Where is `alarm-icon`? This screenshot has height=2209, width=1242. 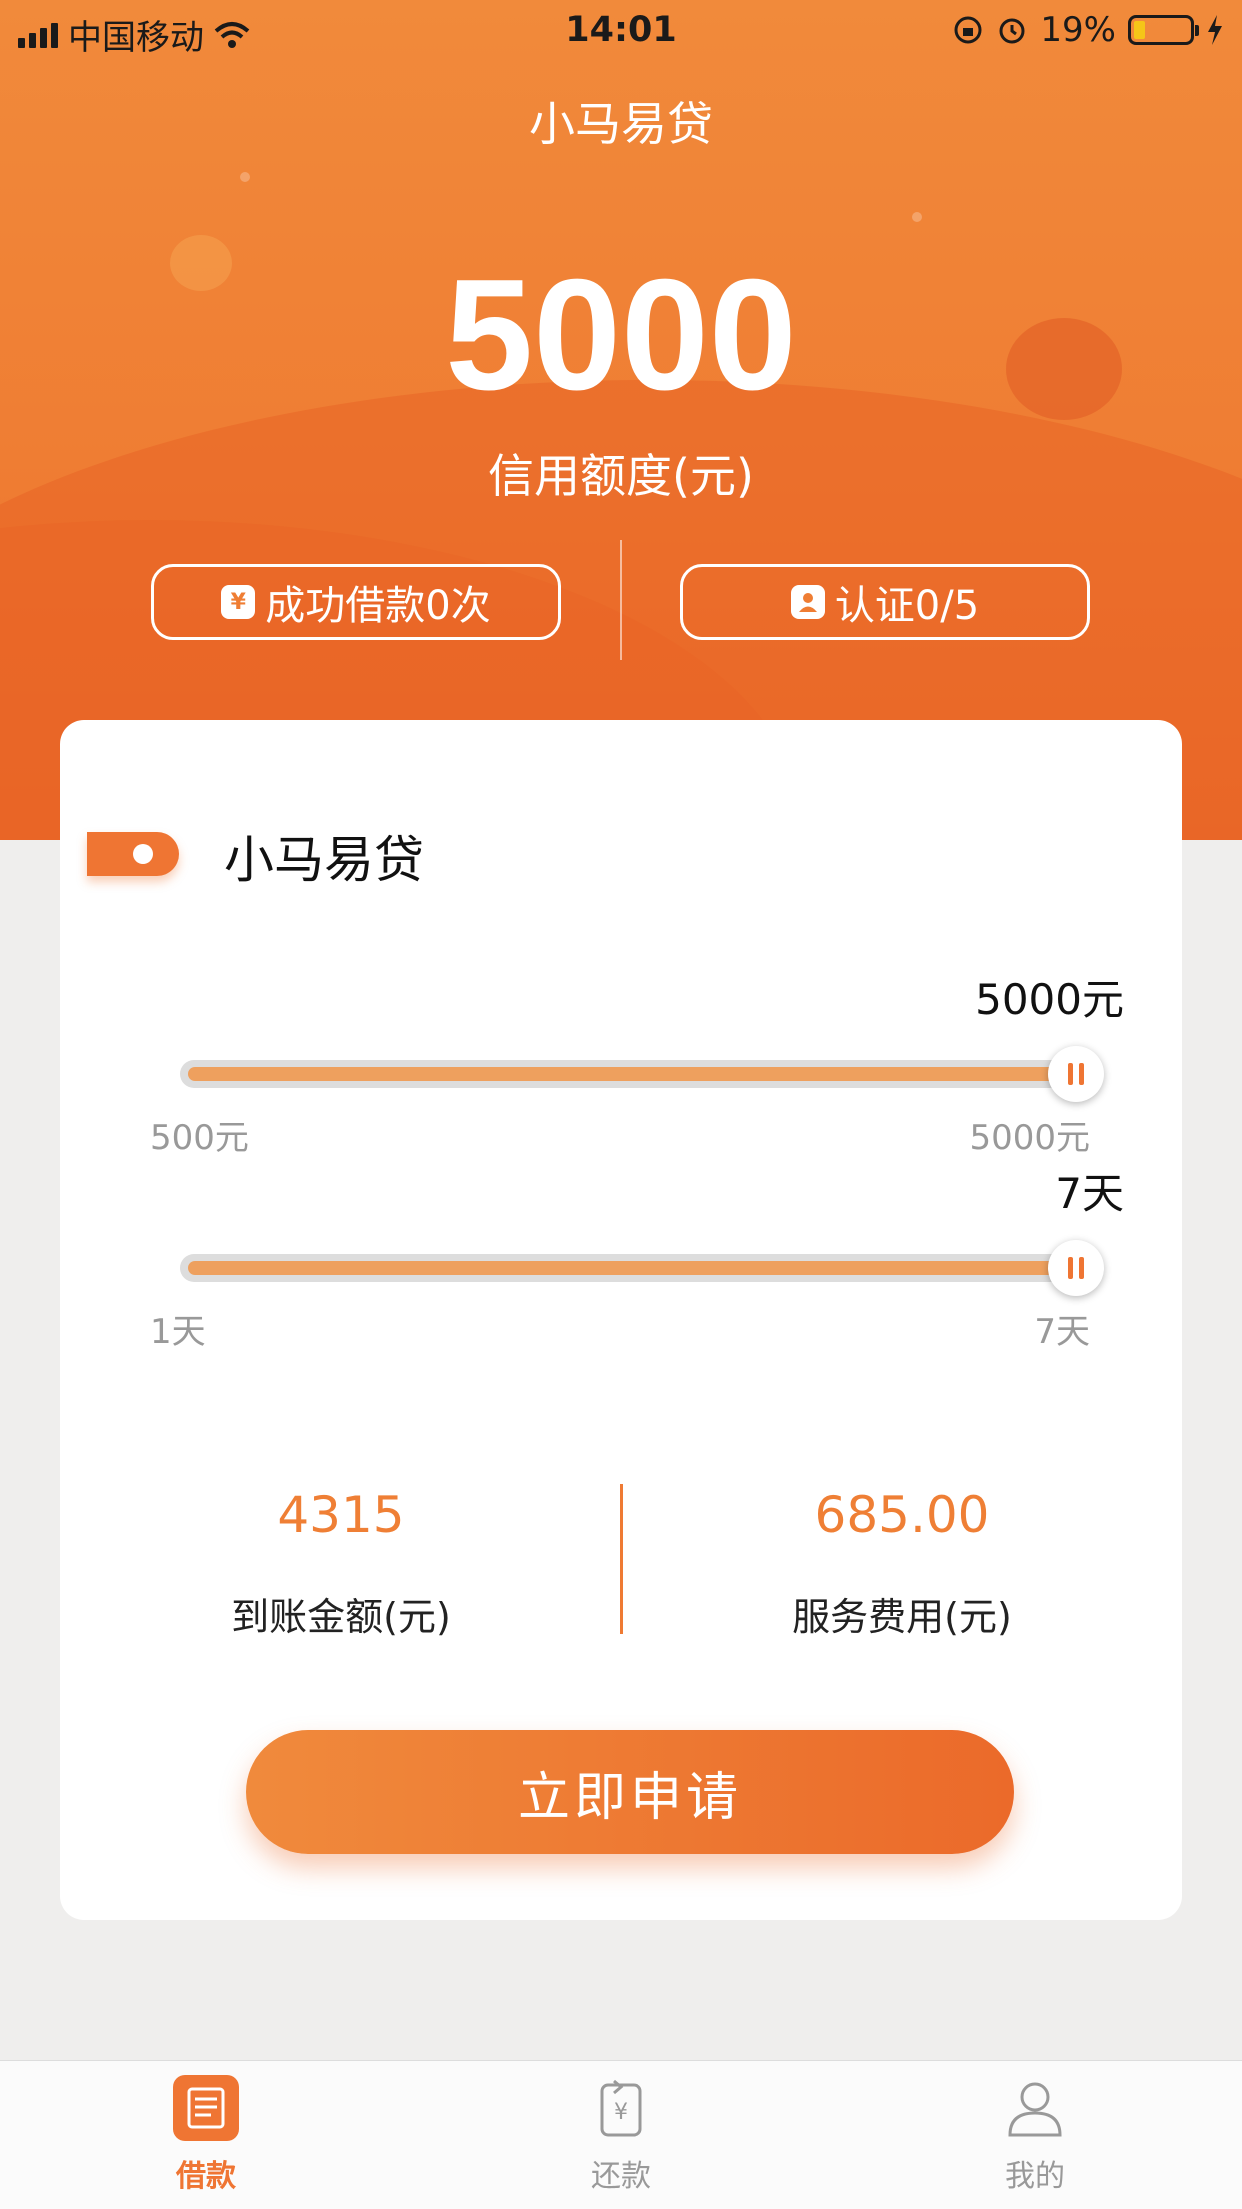
alarm-icon is located at coordinates (1012, 31).